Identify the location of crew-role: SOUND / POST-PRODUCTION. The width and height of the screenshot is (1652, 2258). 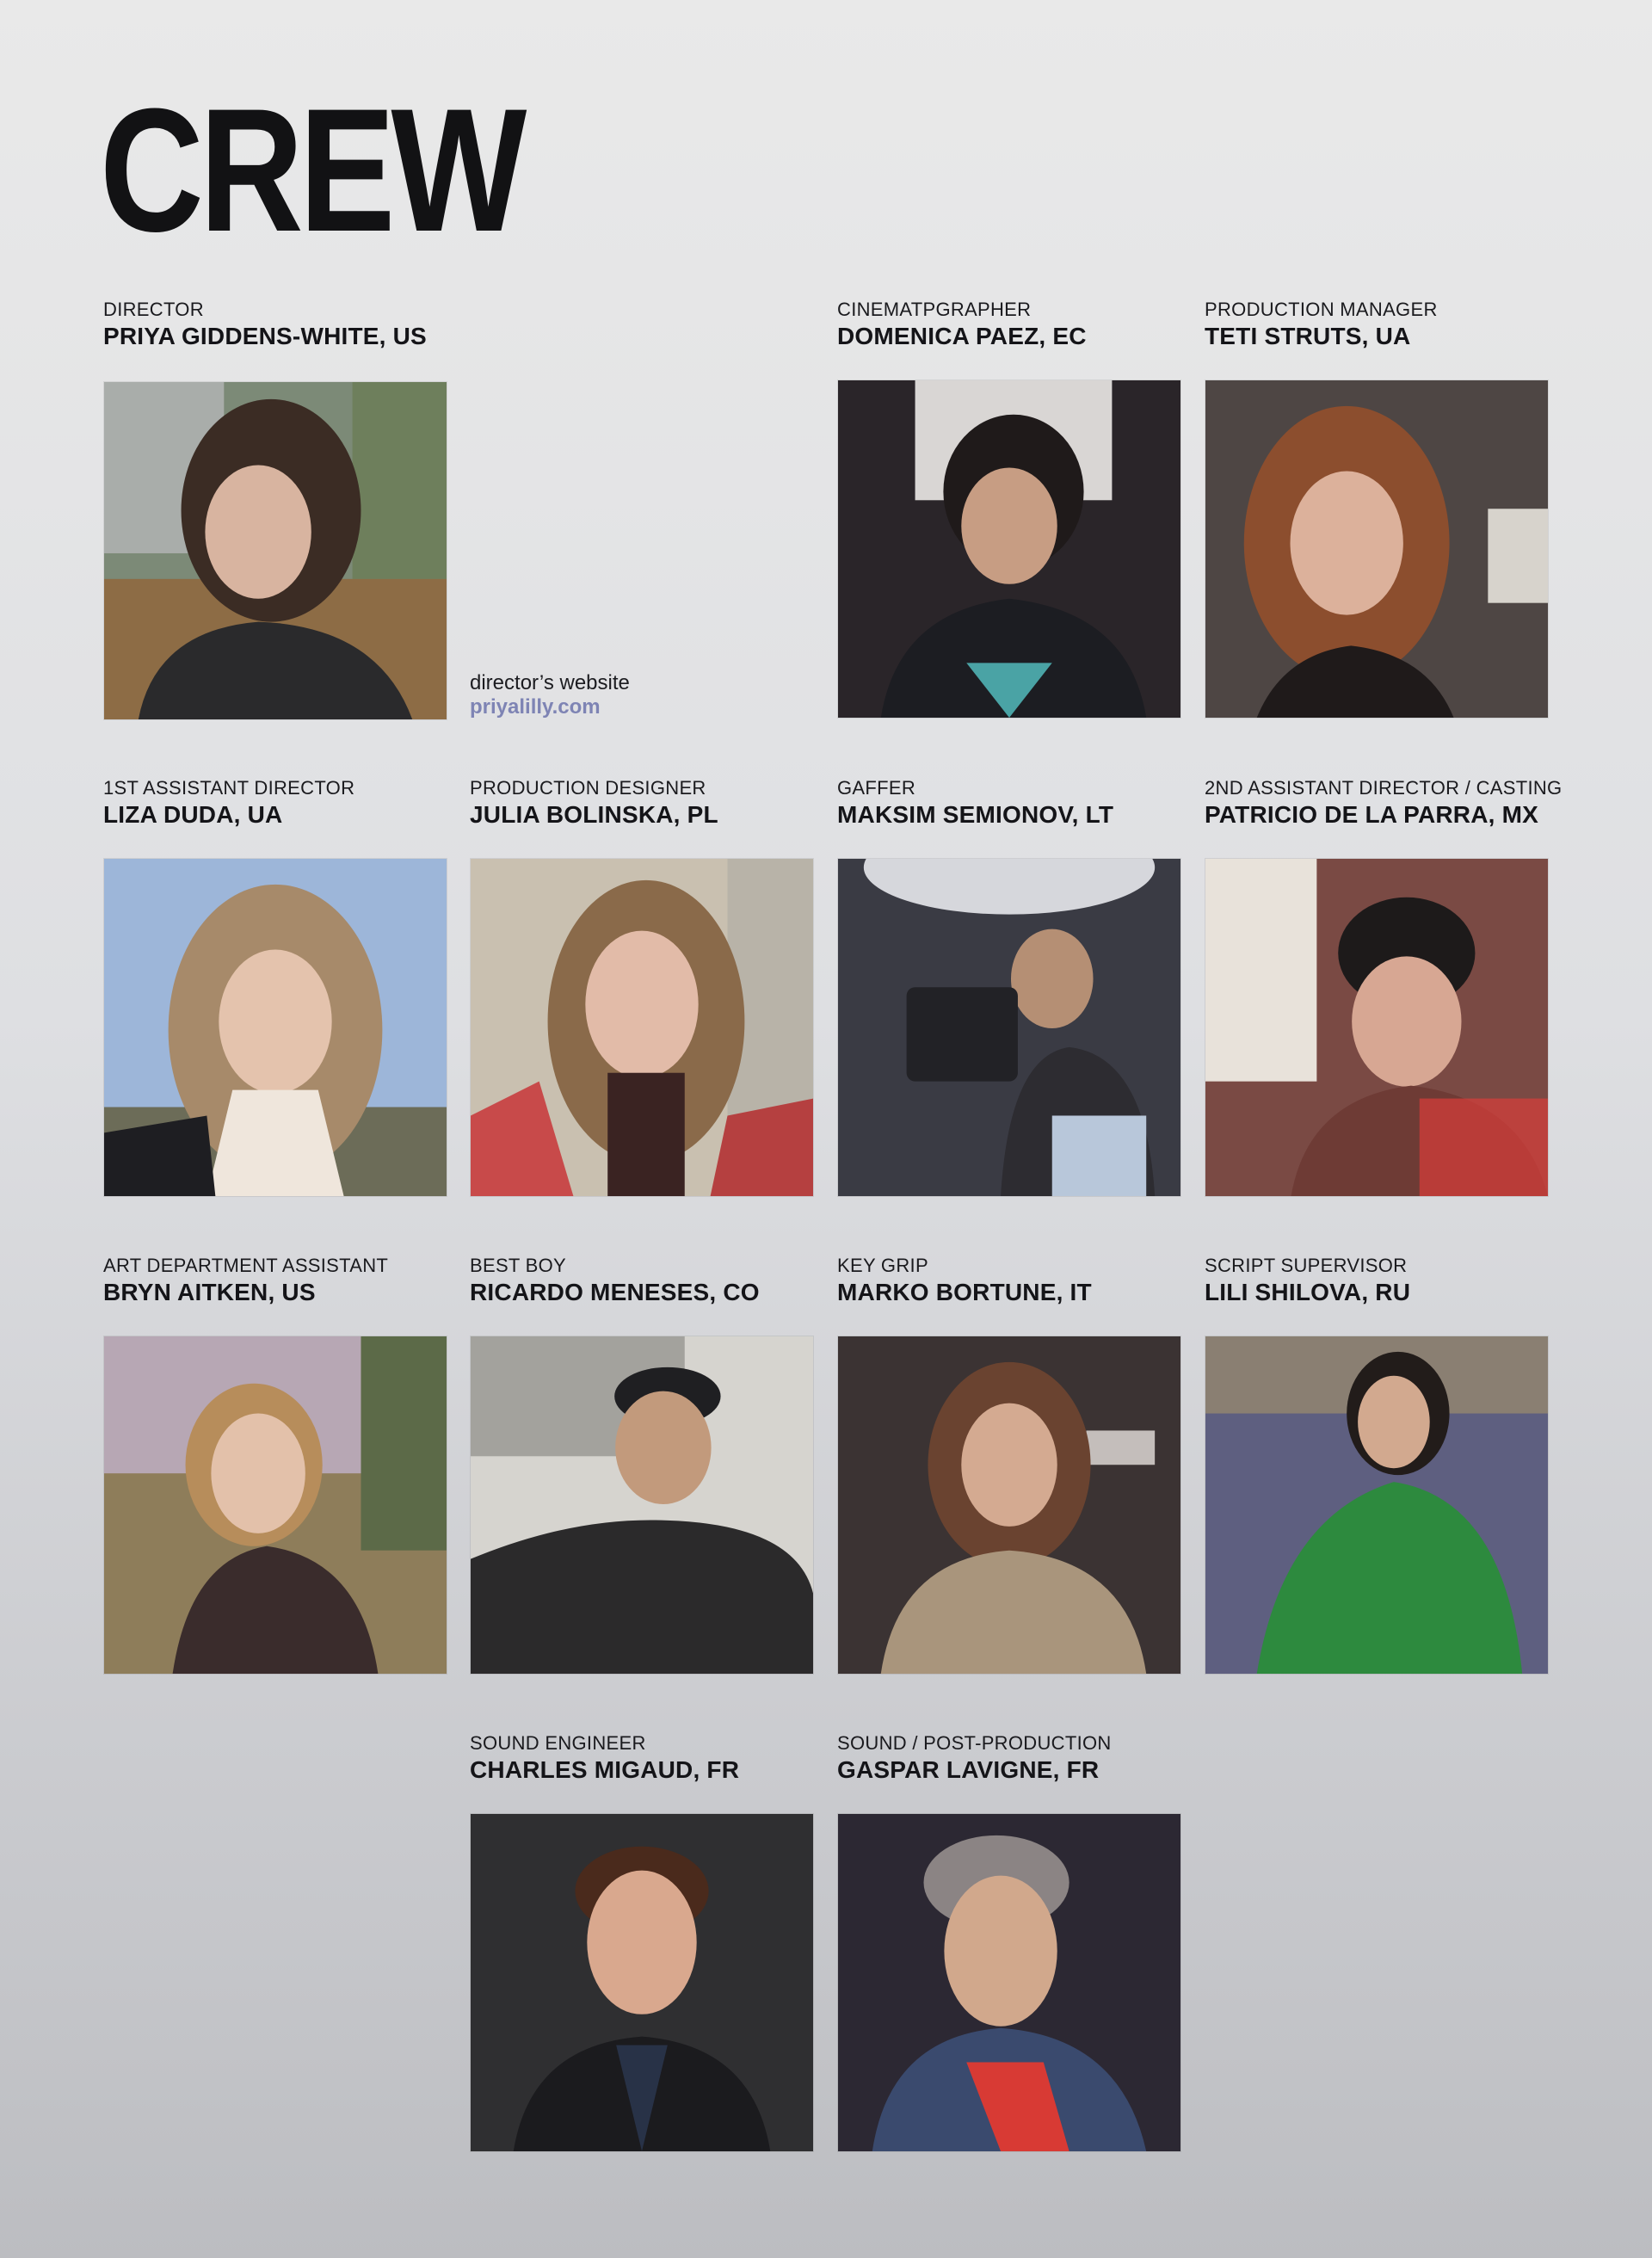
(974, 1743).